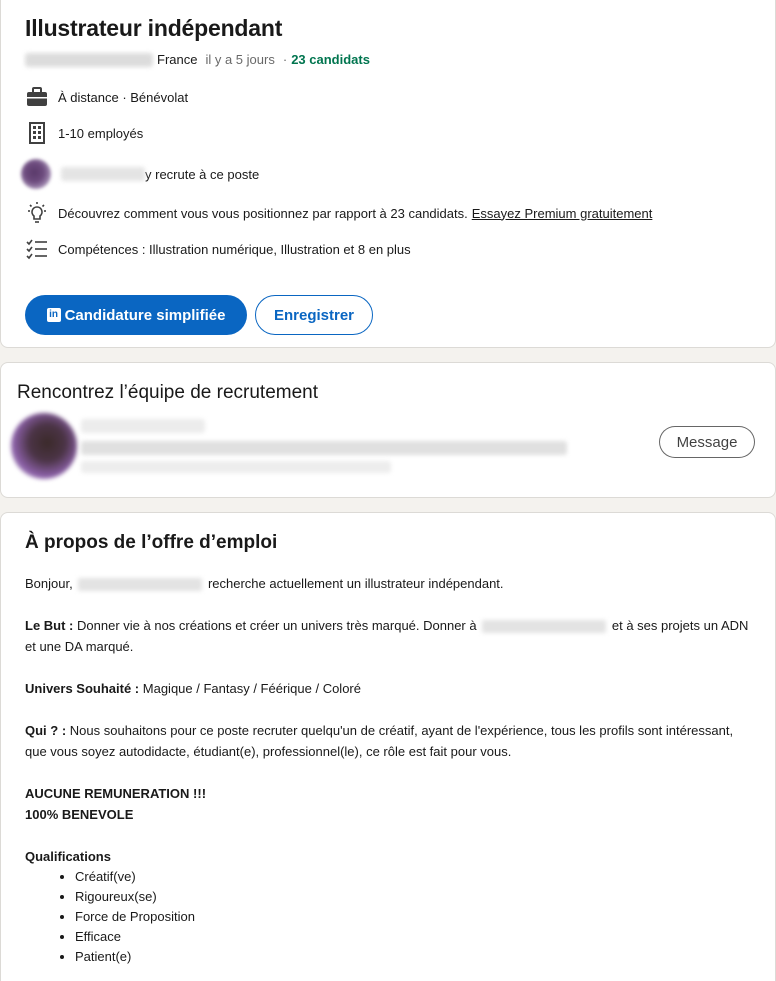 The image size is (776, 981). I want to click on job-meta-line: France il y a 5 jours · 23 candidats, so click(197, 59).